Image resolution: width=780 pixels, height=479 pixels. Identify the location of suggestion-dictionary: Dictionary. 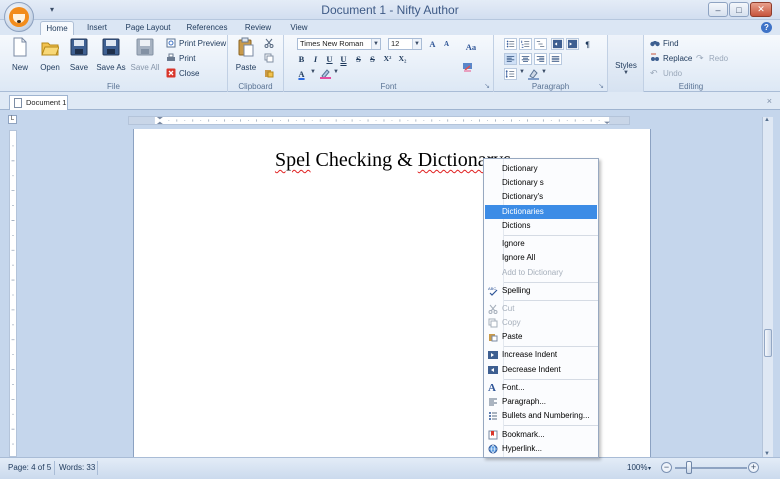
(541, 169).